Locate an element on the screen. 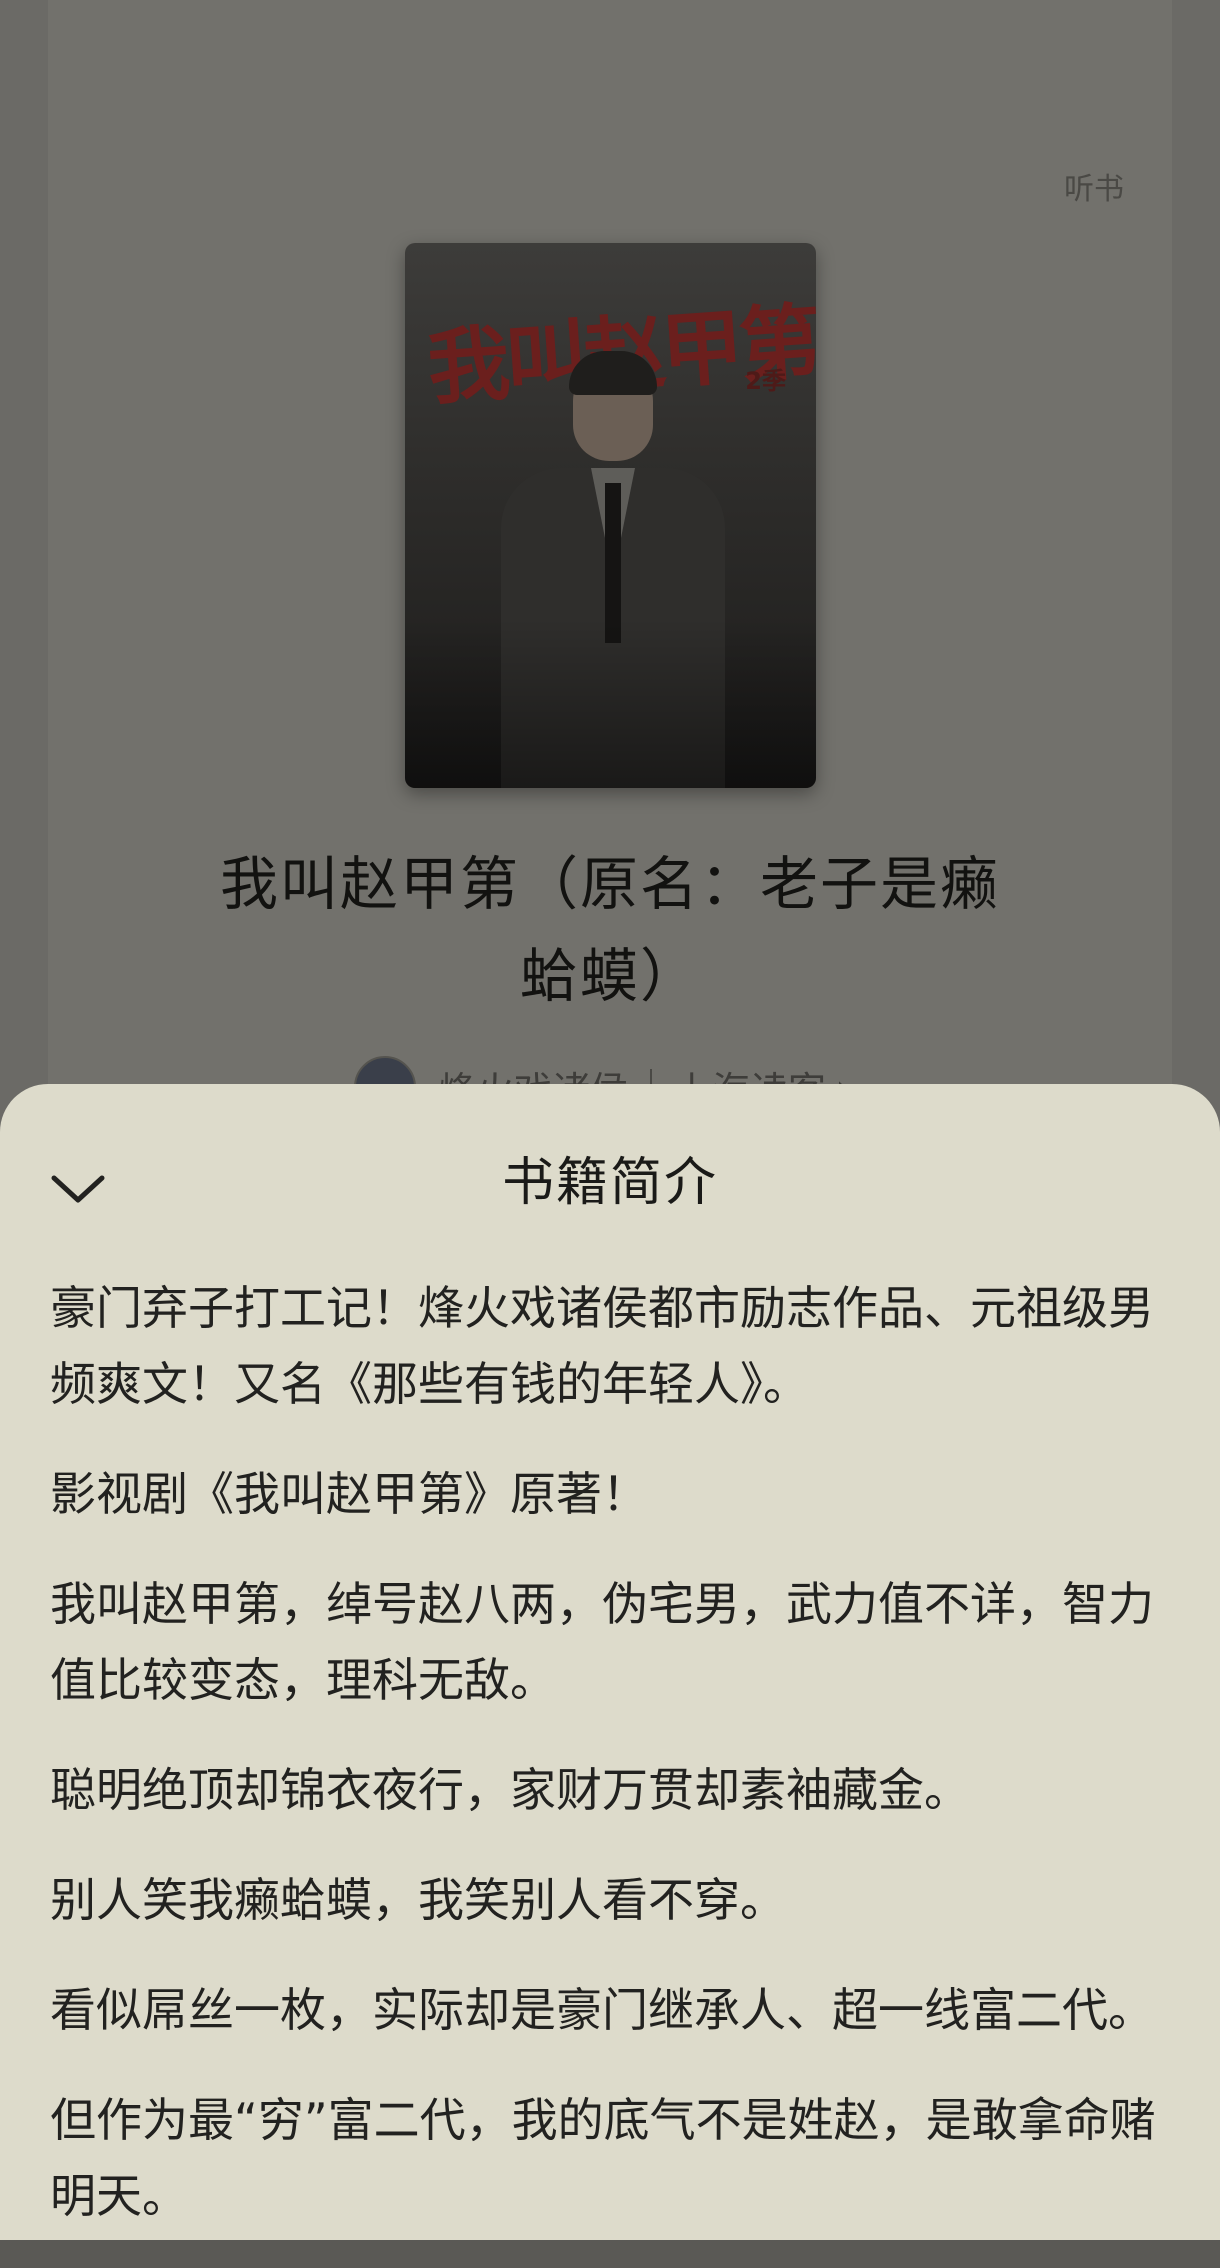  intro-paragraph: 但作为最“穷”富二代，我的底气不是姓赵，是敢拿命赌明天。 is located at coordinates (603, 2158).